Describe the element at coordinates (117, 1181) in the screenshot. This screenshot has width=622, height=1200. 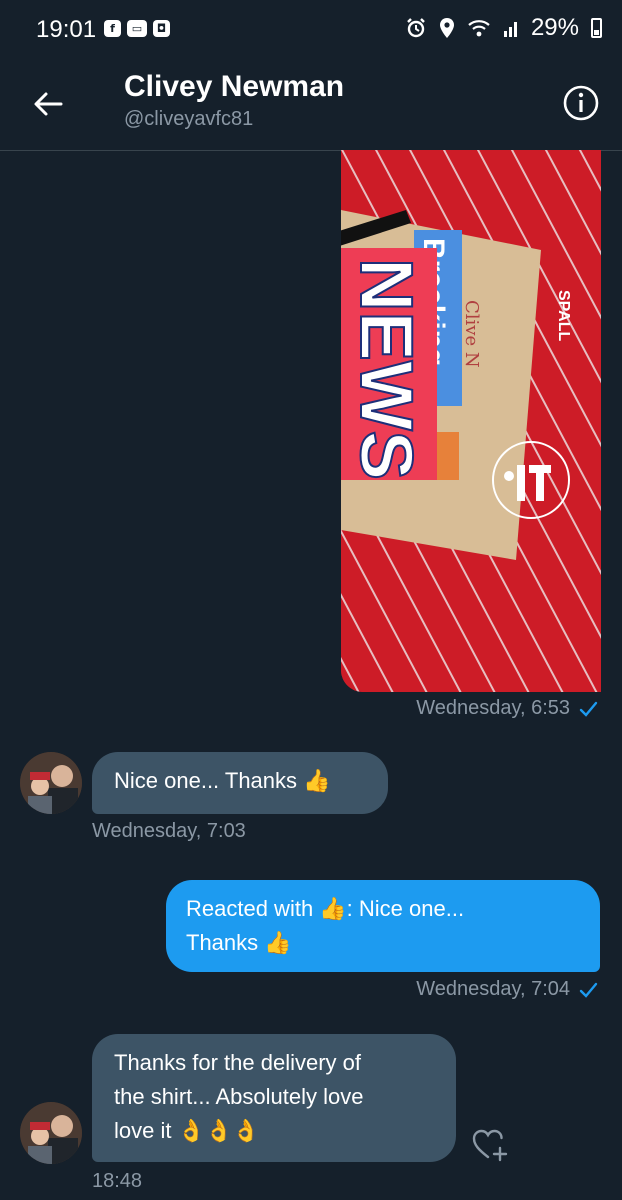
I see `message-timestamp: 18:48` at that location.